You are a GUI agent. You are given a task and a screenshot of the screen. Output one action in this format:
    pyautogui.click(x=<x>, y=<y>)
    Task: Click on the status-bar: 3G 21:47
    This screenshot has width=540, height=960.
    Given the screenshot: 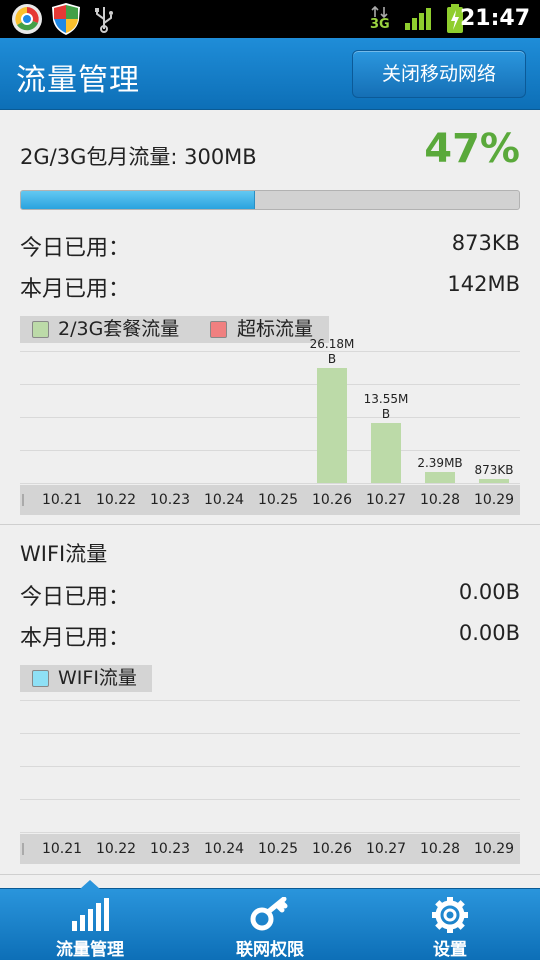 What is the action you would take?
    pyautogui.click(x=270, y=19)
    